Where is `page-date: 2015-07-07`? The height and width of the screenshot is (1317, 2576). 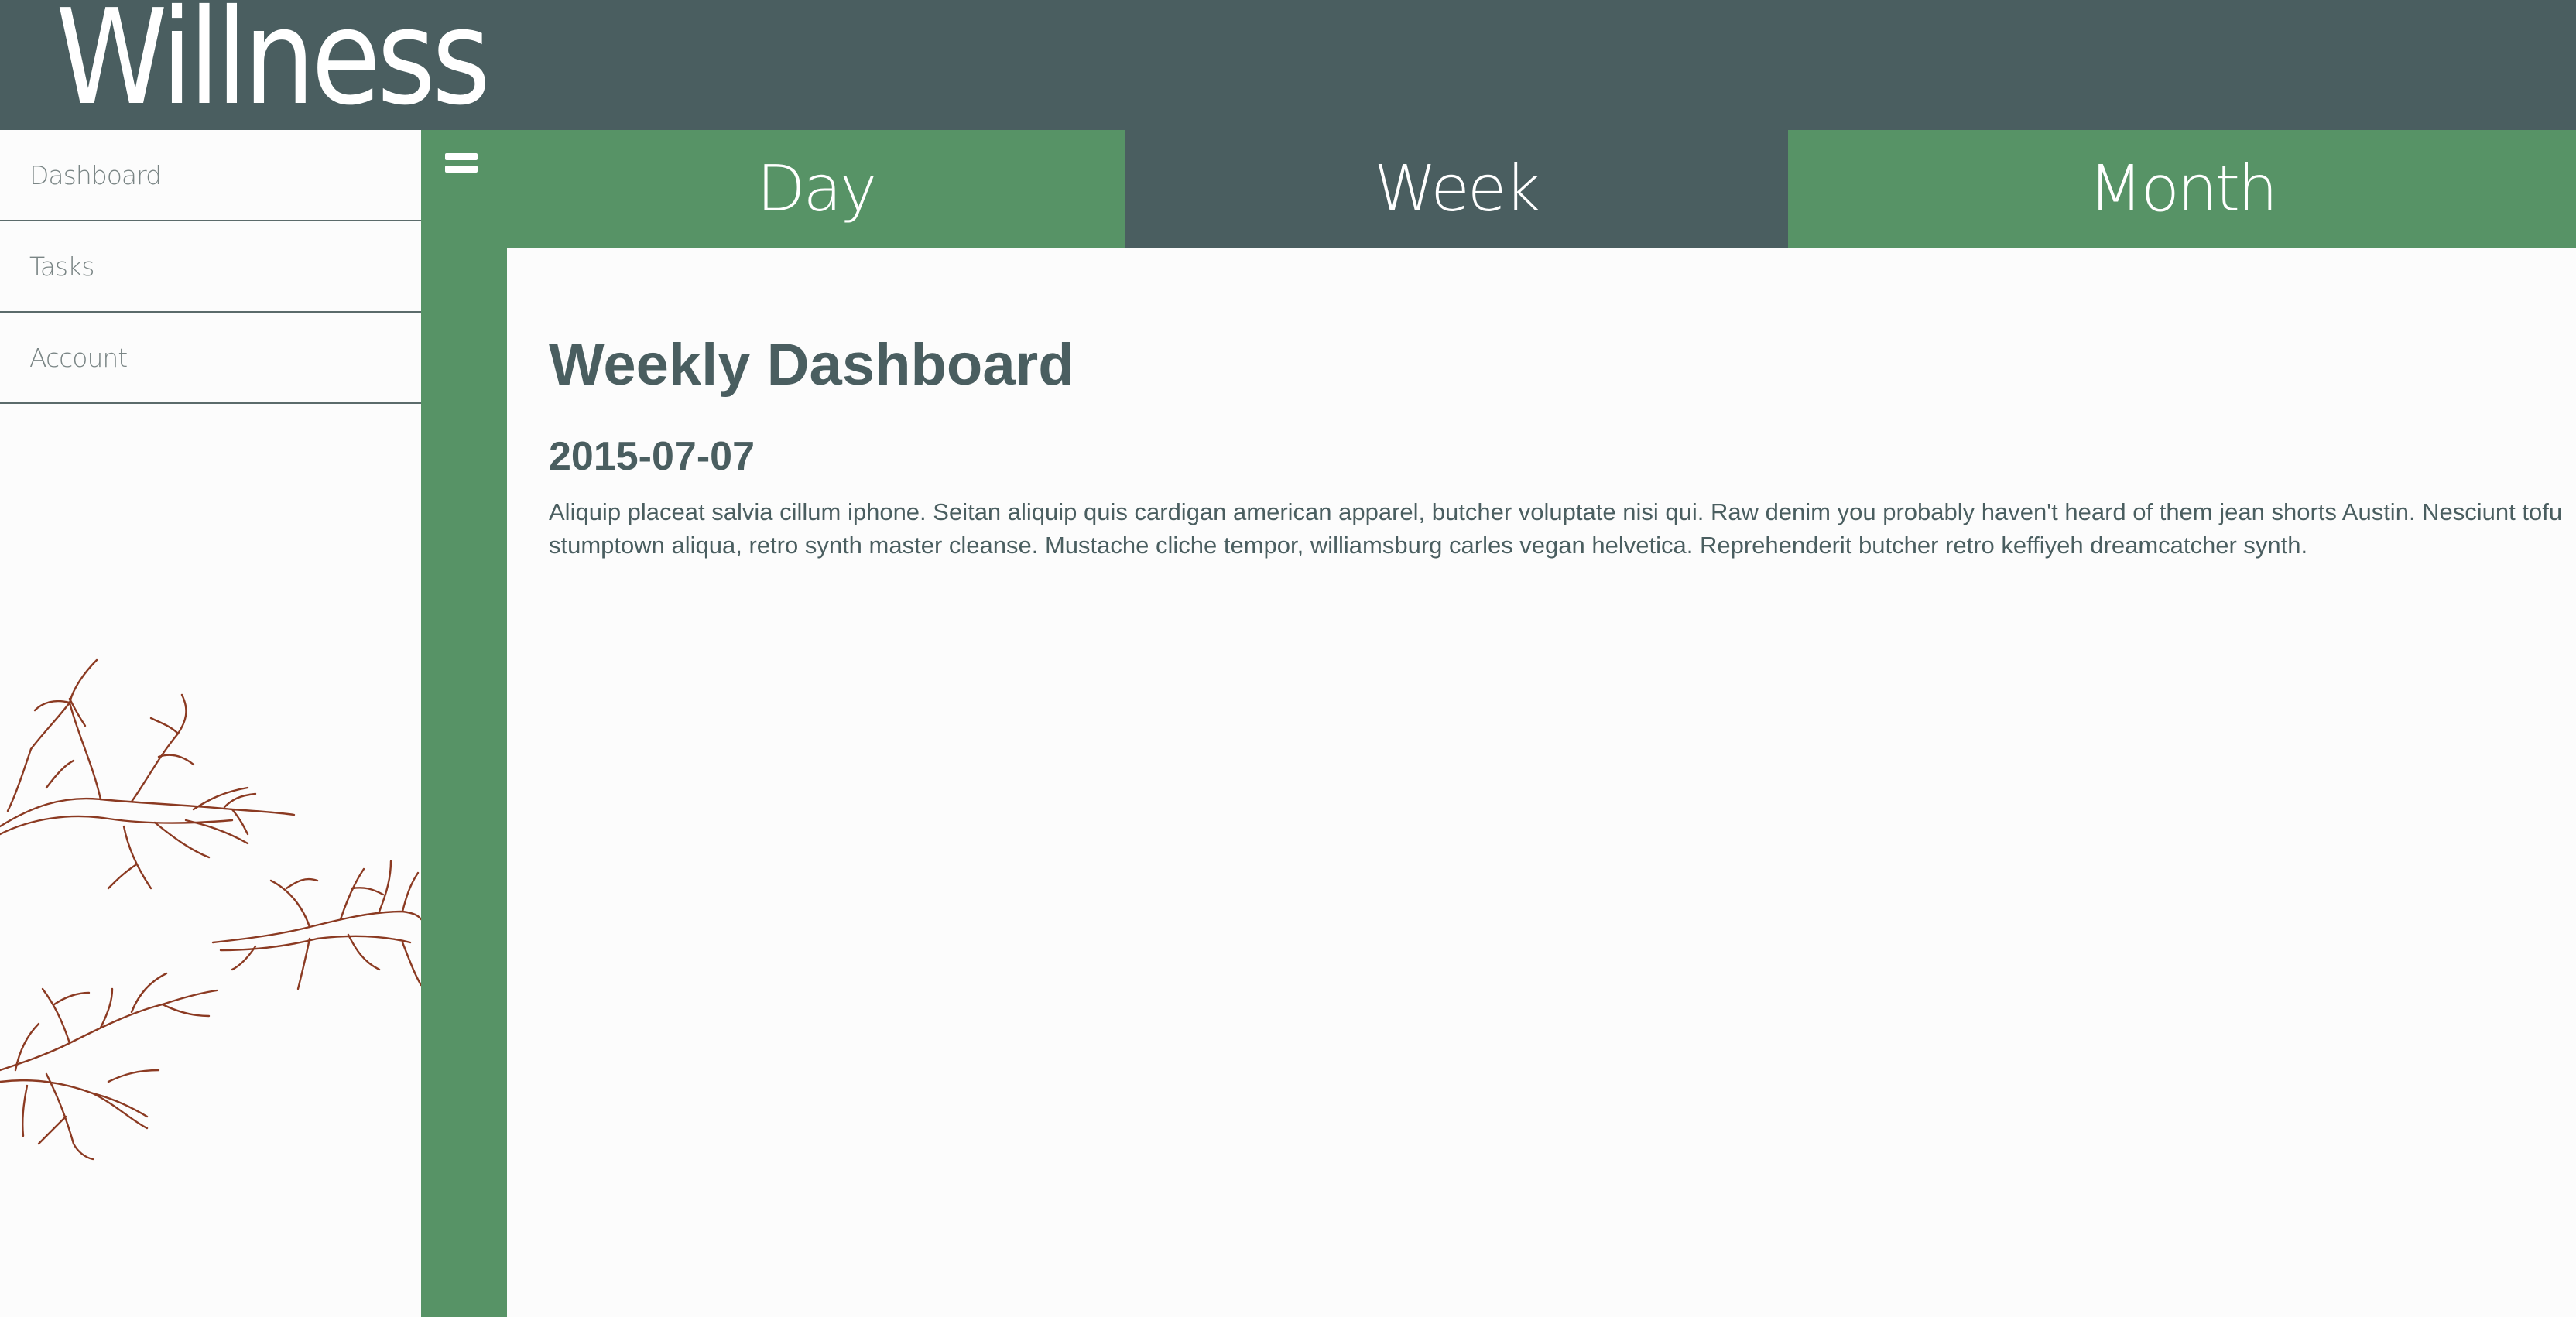 page-date: 2015-07-07 is located at coordinates (652, 456).